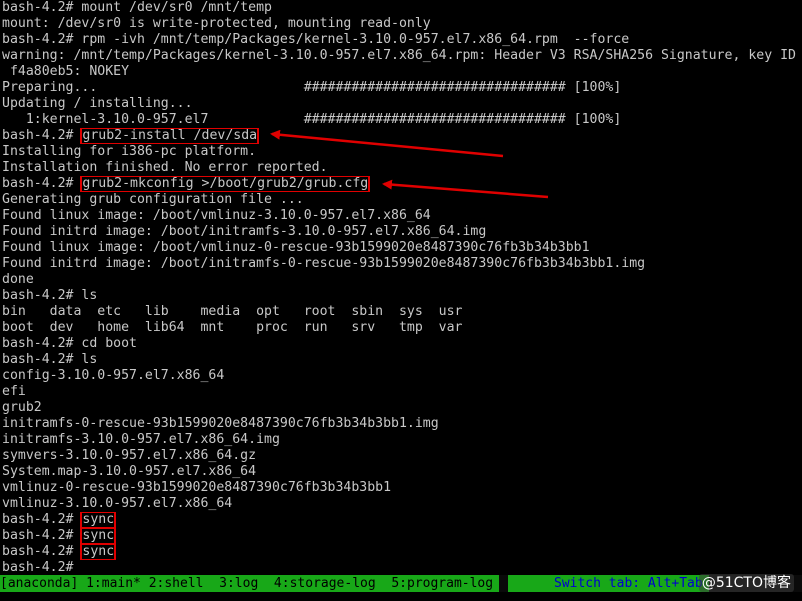 This screenshot has height=601, width=802. What do you see at coordinates (22, 407) in the screenshot?
I see `terminal-line: grub2` at bounding box center [22, 407].